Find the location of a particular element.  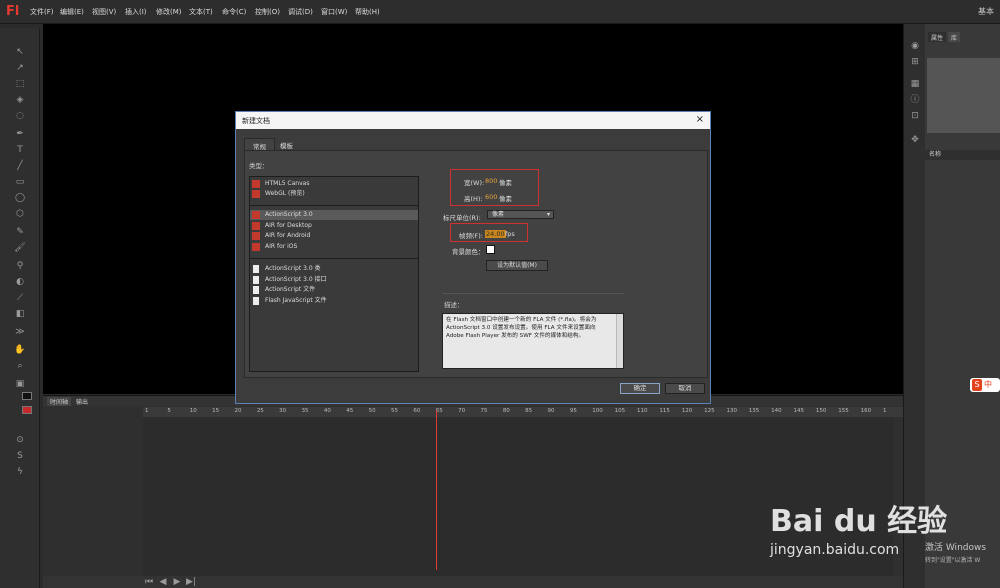

align-panel-icon: ⊞ is located at coordinates (915, 62).